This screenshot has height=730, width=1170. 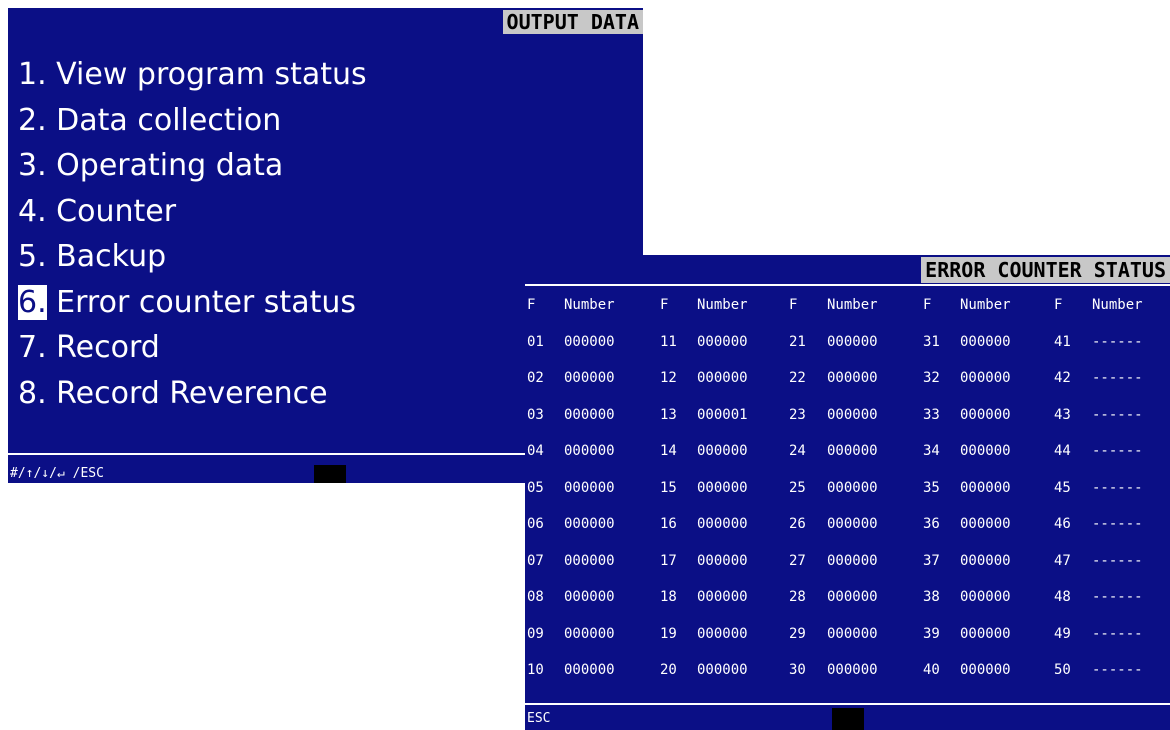 I want to click on f-cell: 23, so click(x=797, y=414).